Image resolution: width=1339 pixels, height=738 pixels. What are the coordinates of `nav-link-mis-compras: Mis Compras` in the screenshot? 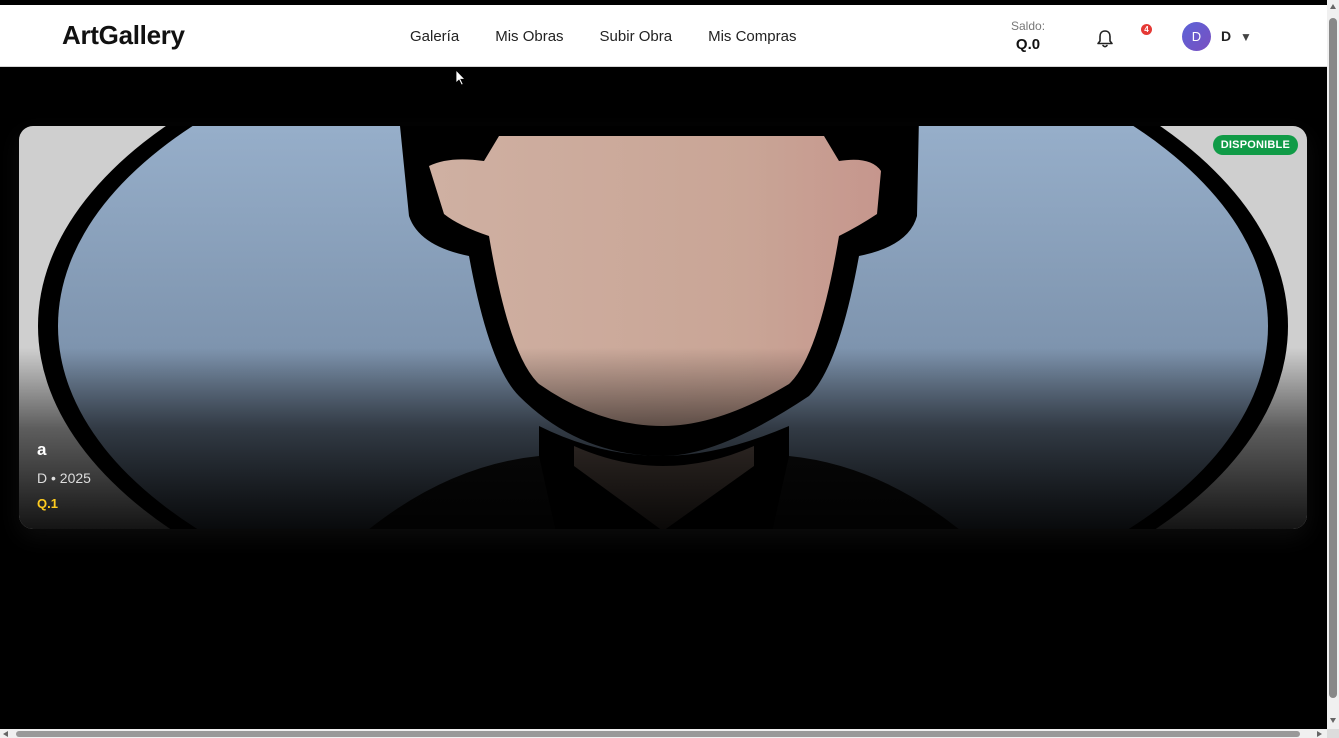 It's located at (752, 36).